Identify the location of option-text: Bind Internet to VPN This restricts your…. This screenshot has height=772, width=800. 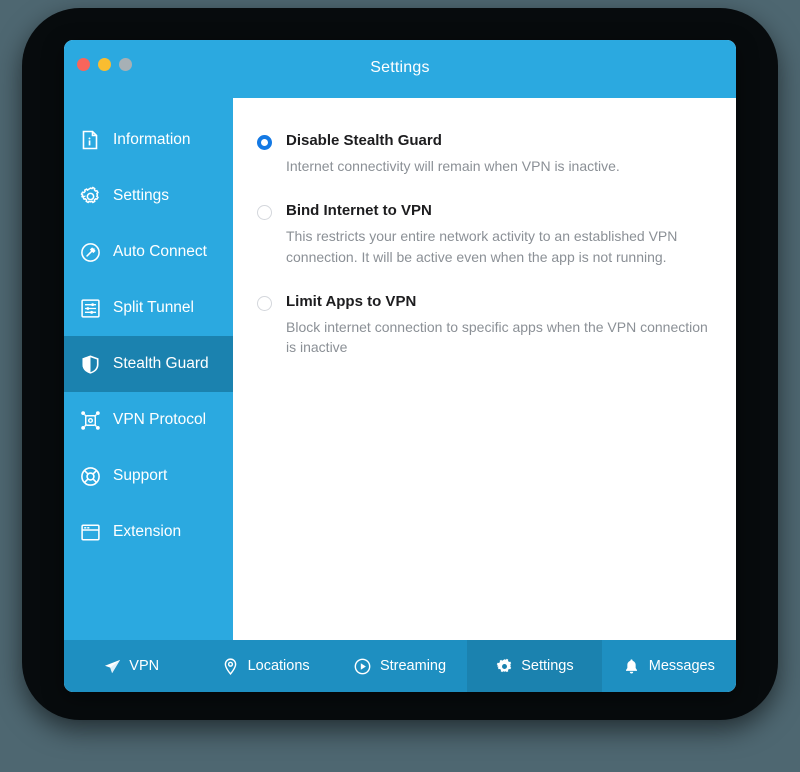
(498, 234).